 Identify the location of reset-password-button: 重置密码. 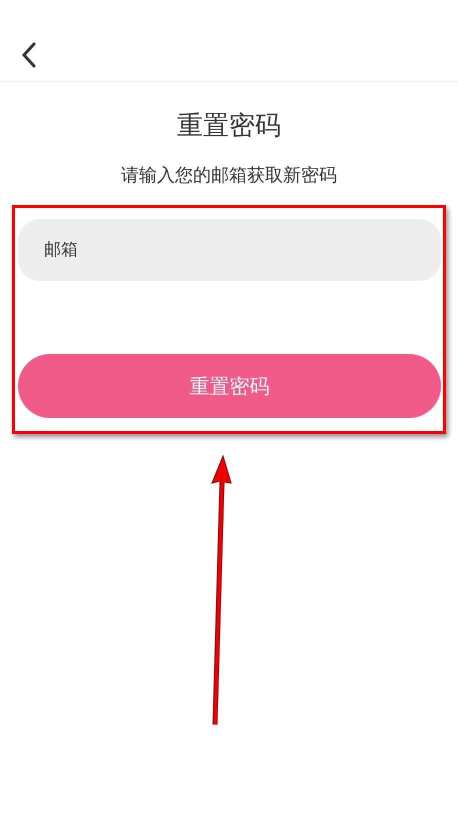
(229, 386).